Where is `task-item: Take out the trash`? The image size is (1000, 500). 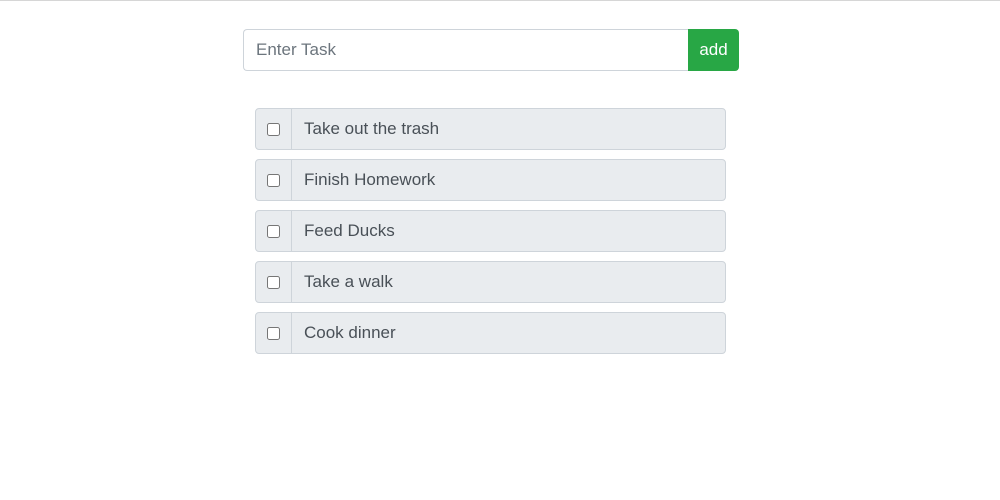
task-item: Take out the trash is located at coordinates (490, 129).